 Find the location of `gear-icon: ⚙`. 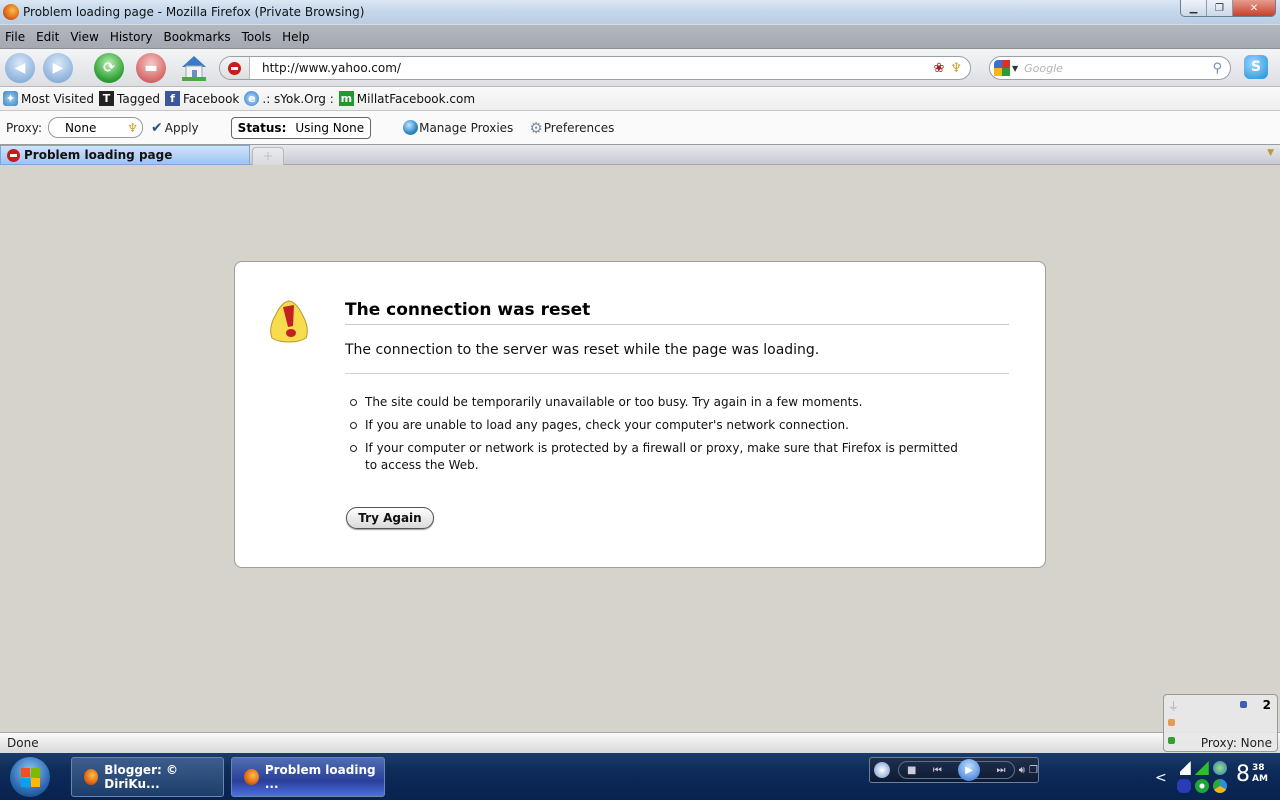

gear-icon: ⚙ is located at coordinates (536, 127).